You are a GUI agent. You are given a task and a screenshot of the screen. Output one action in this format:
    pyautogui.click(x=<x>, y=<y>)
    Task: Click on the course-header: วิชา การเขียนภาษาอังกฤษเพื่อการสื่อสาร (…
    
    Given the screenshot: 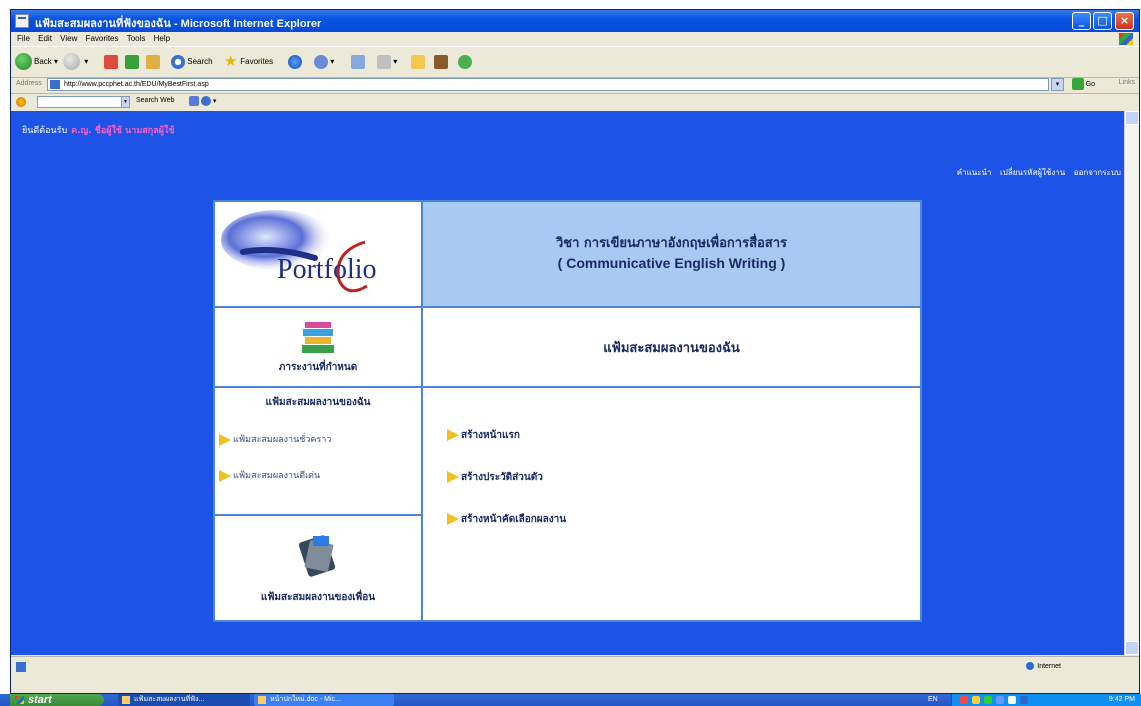 What is the action you would take?
    pyautogui.click(x=671, y=254)
    